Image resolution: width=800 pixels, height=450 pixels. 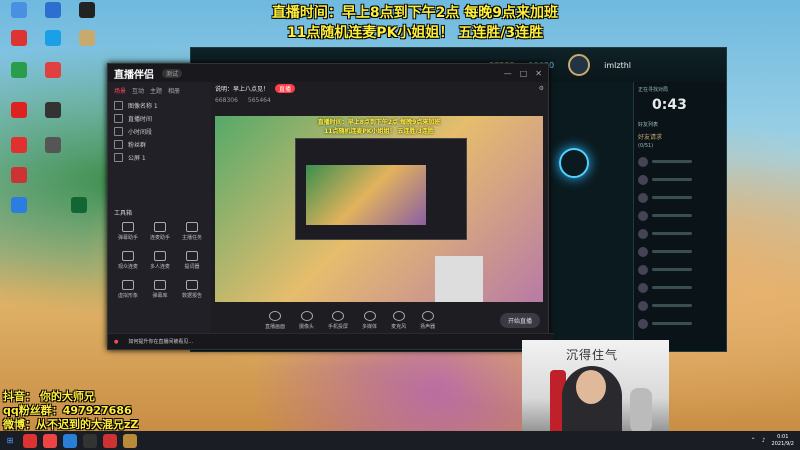 I want to click on live-tag: 直播, so click(x=285, y=88).